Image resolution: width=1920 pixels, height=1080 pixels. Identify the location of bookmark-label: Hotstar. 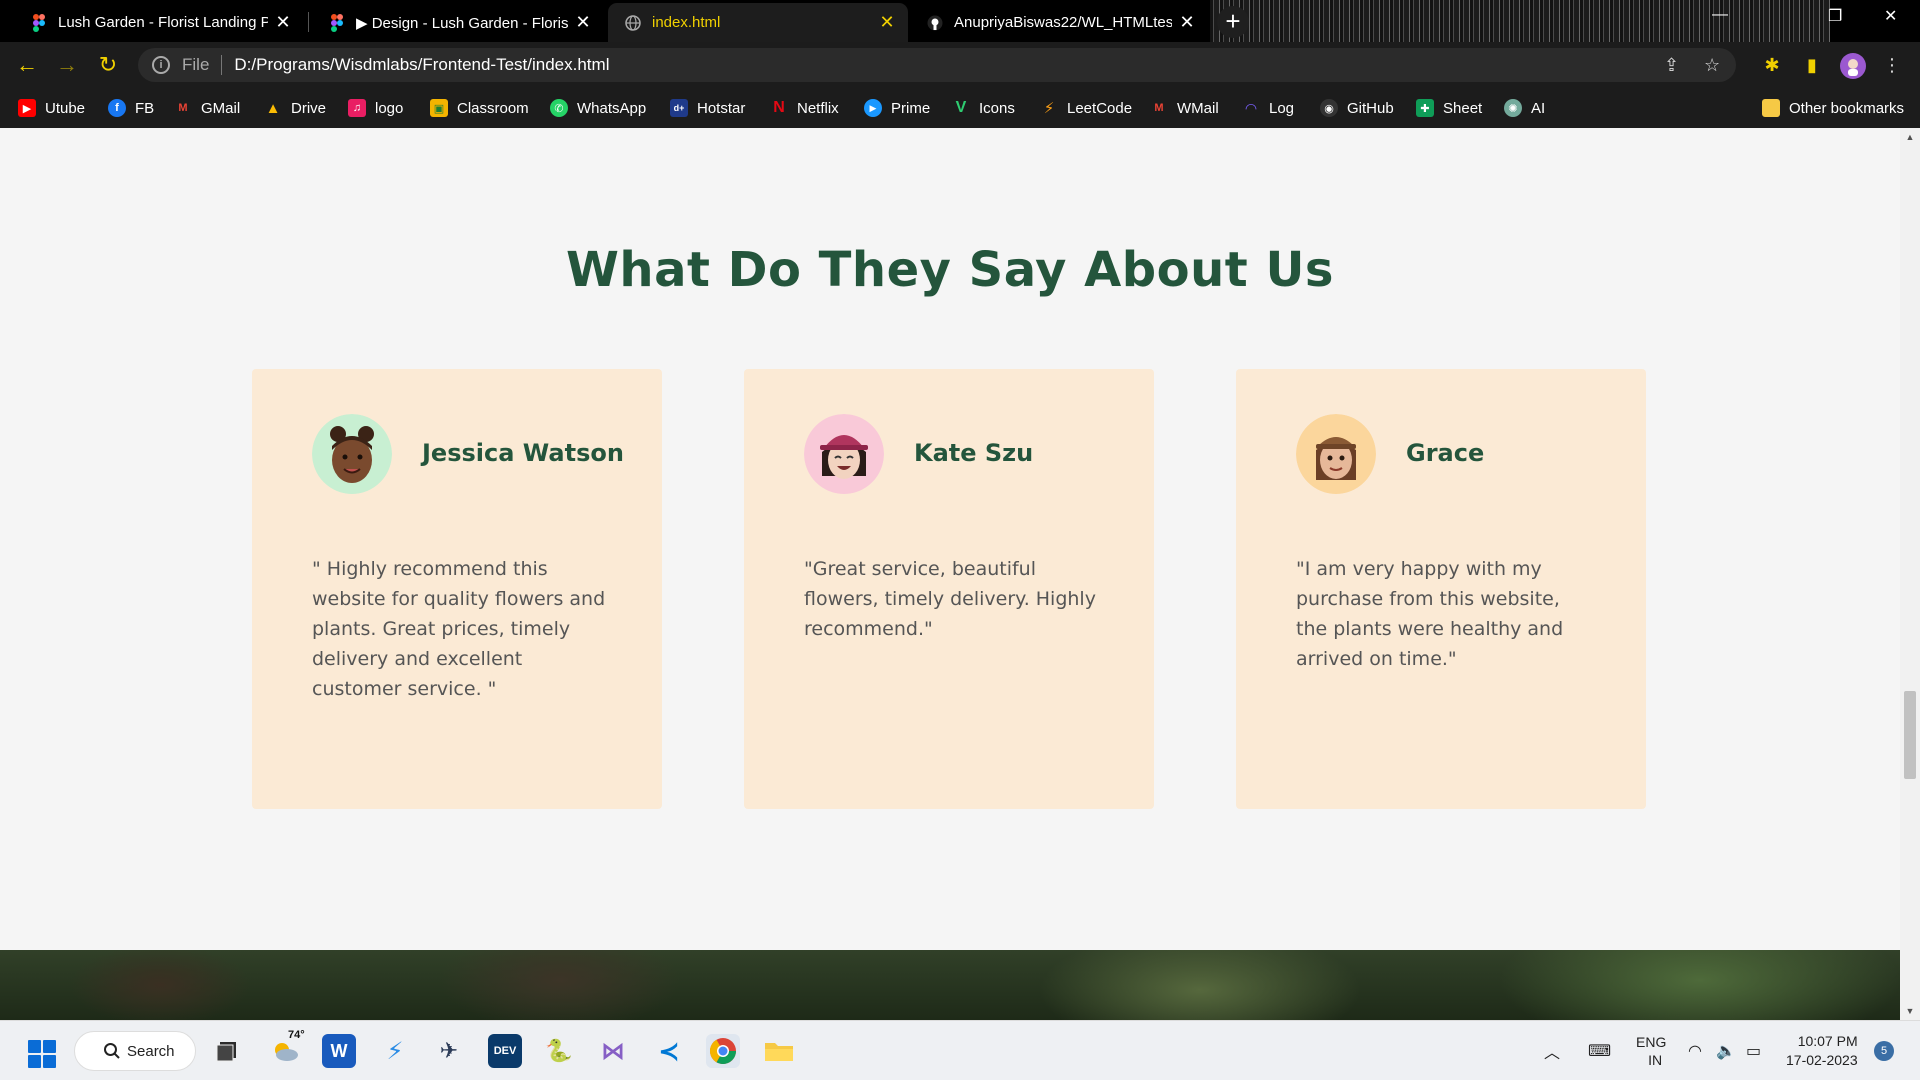
(721, 108).